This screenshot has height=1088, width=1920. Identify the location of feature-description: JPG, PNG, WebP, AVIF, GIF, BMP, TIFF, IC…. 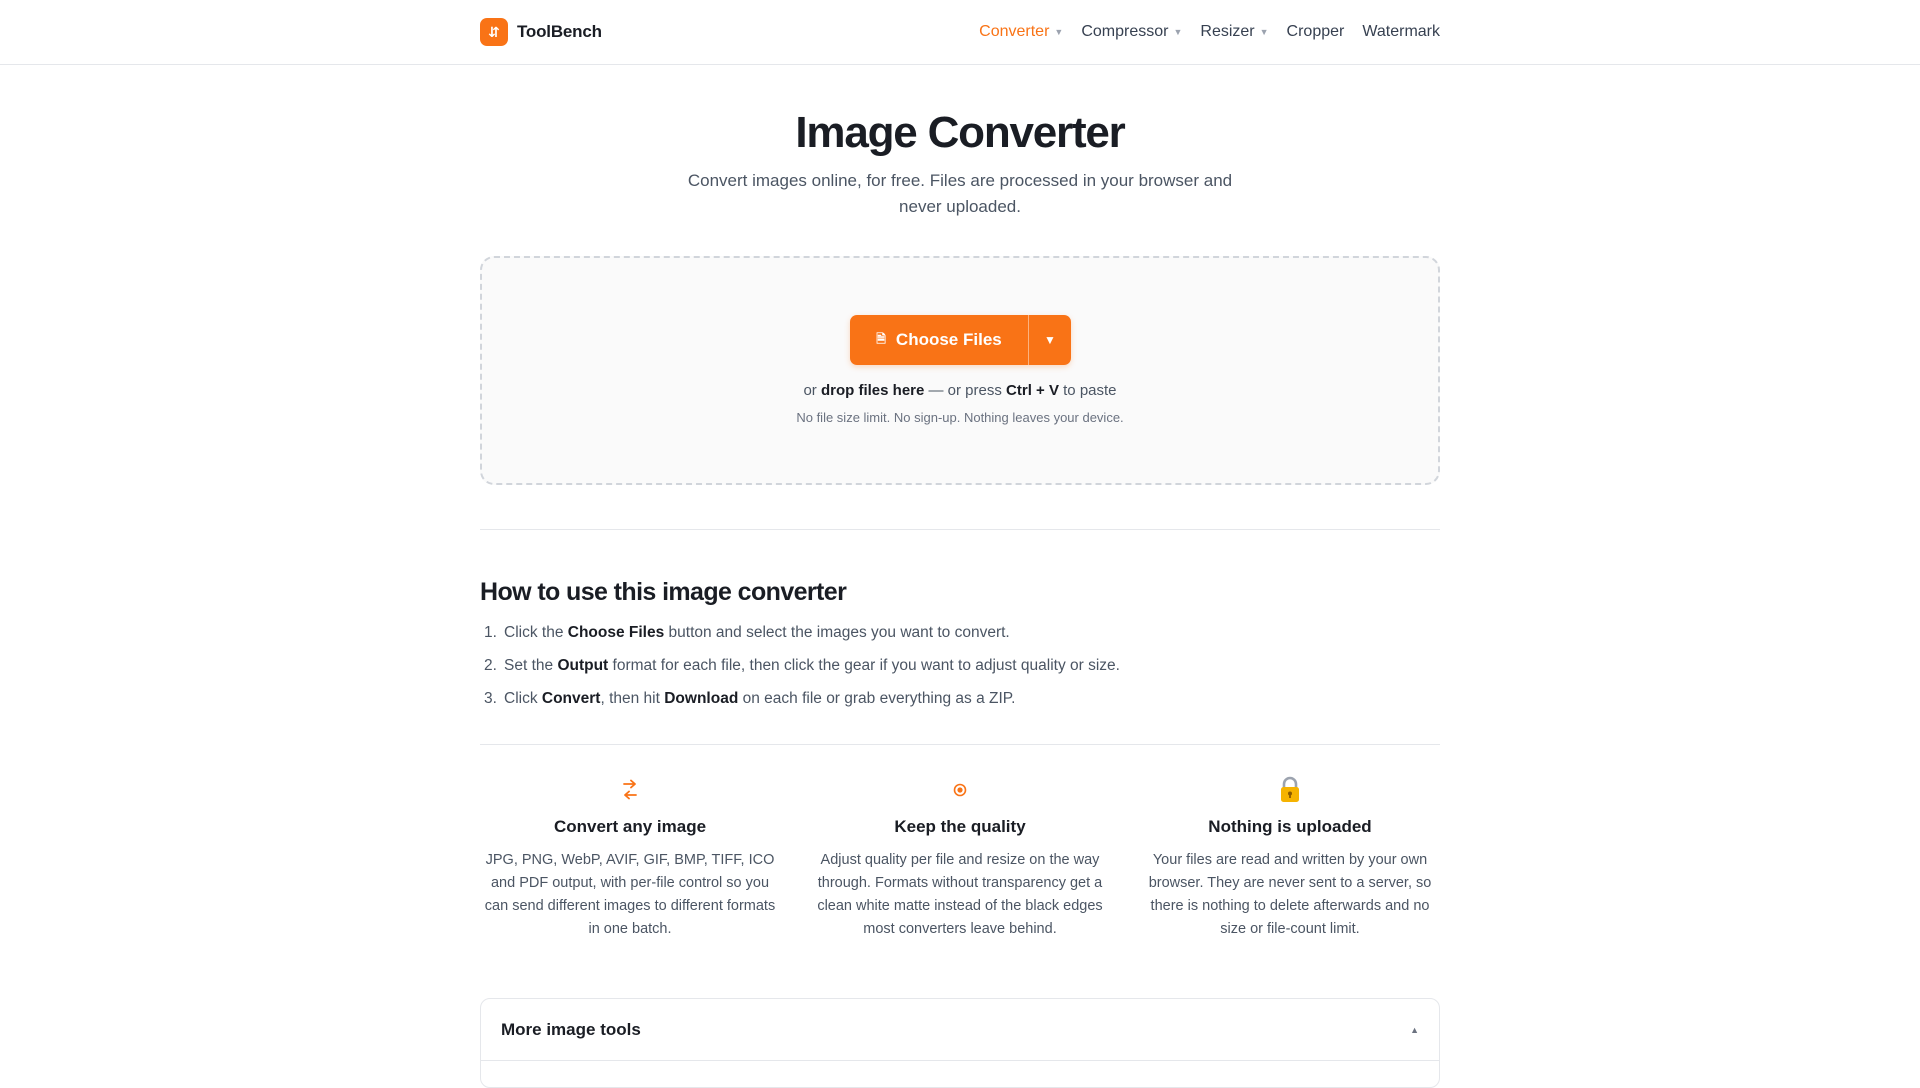
(630, 894).